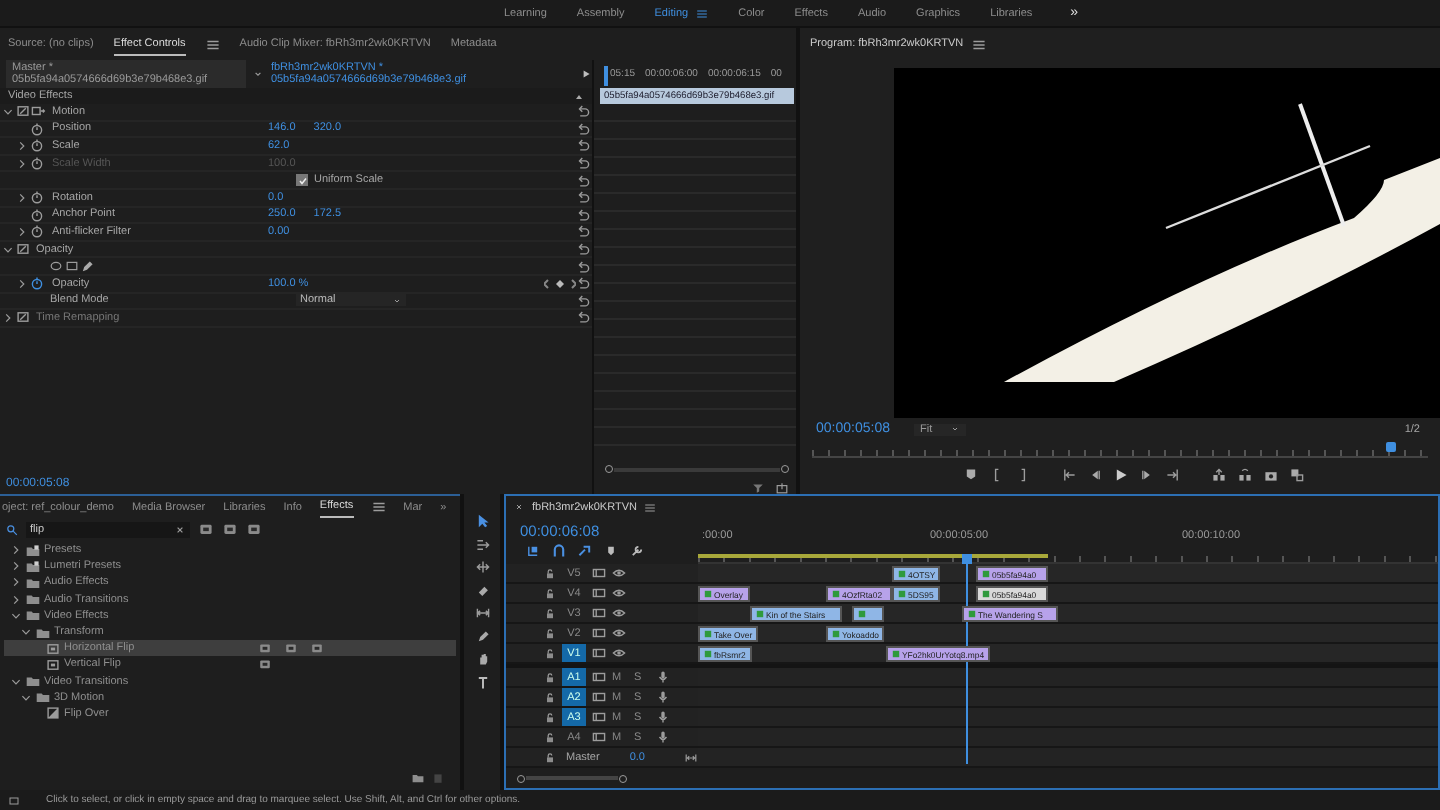 The image size is (1440, 810). What do you see at coordinates (1391, 447) in the screenshot?
I see `playhead` at bounding box center [1391, 447].